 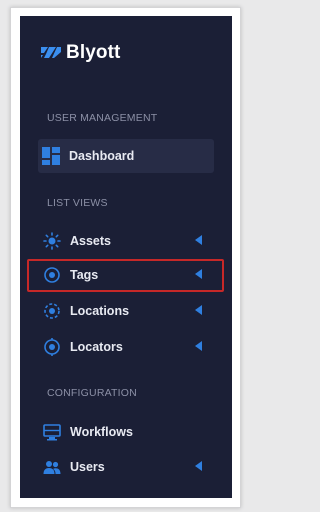 I want to click on assets-icon, so click(x=52, y=241).